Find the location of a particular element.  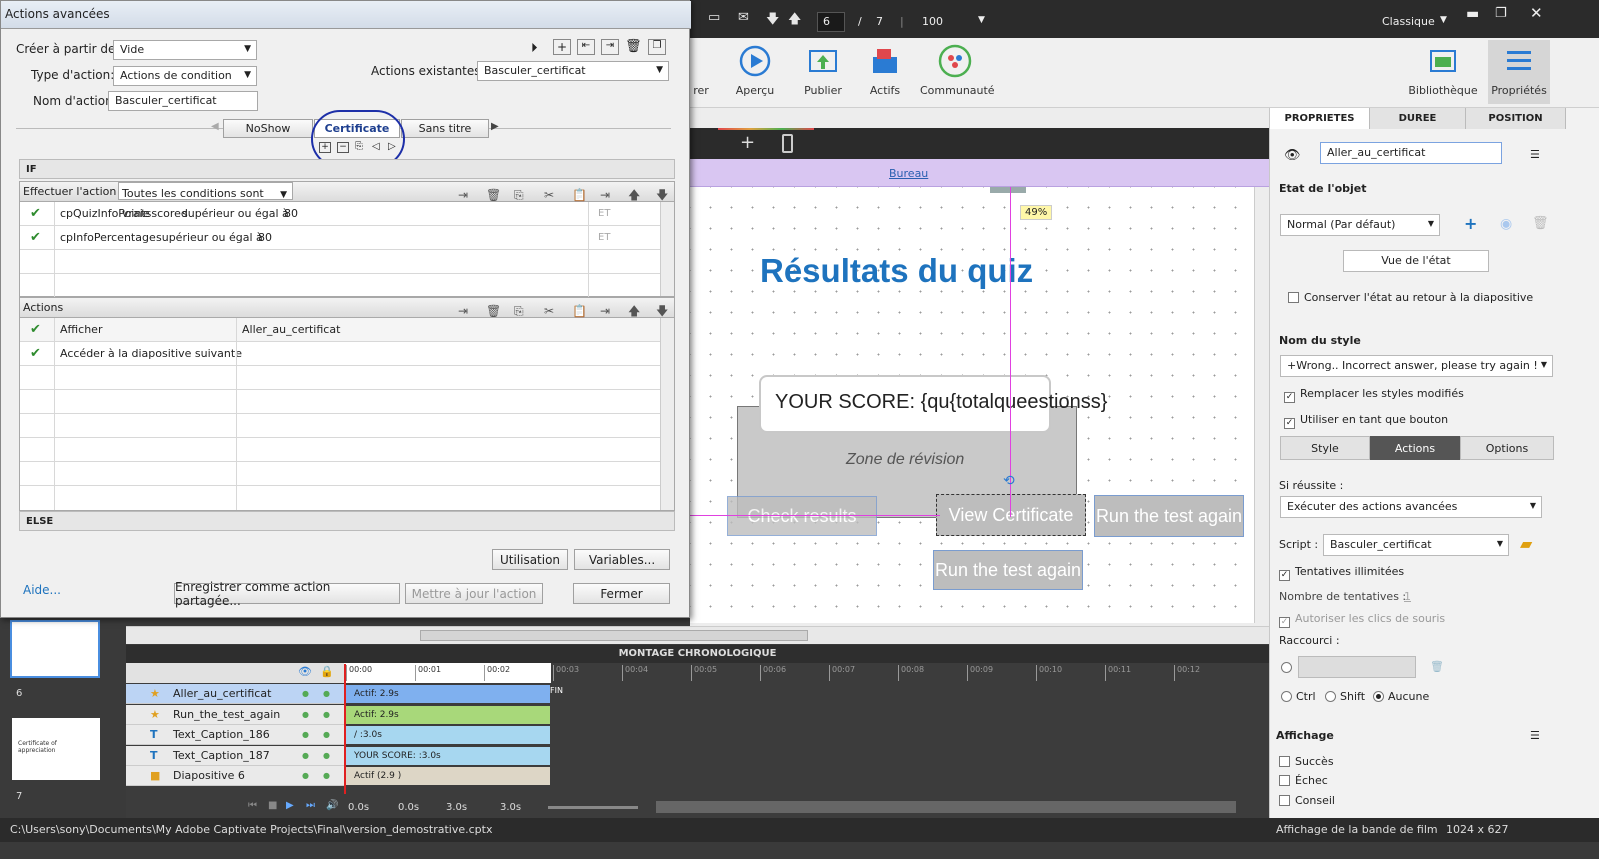

attempts-value: 1 is located at coordinates (1407, 596).